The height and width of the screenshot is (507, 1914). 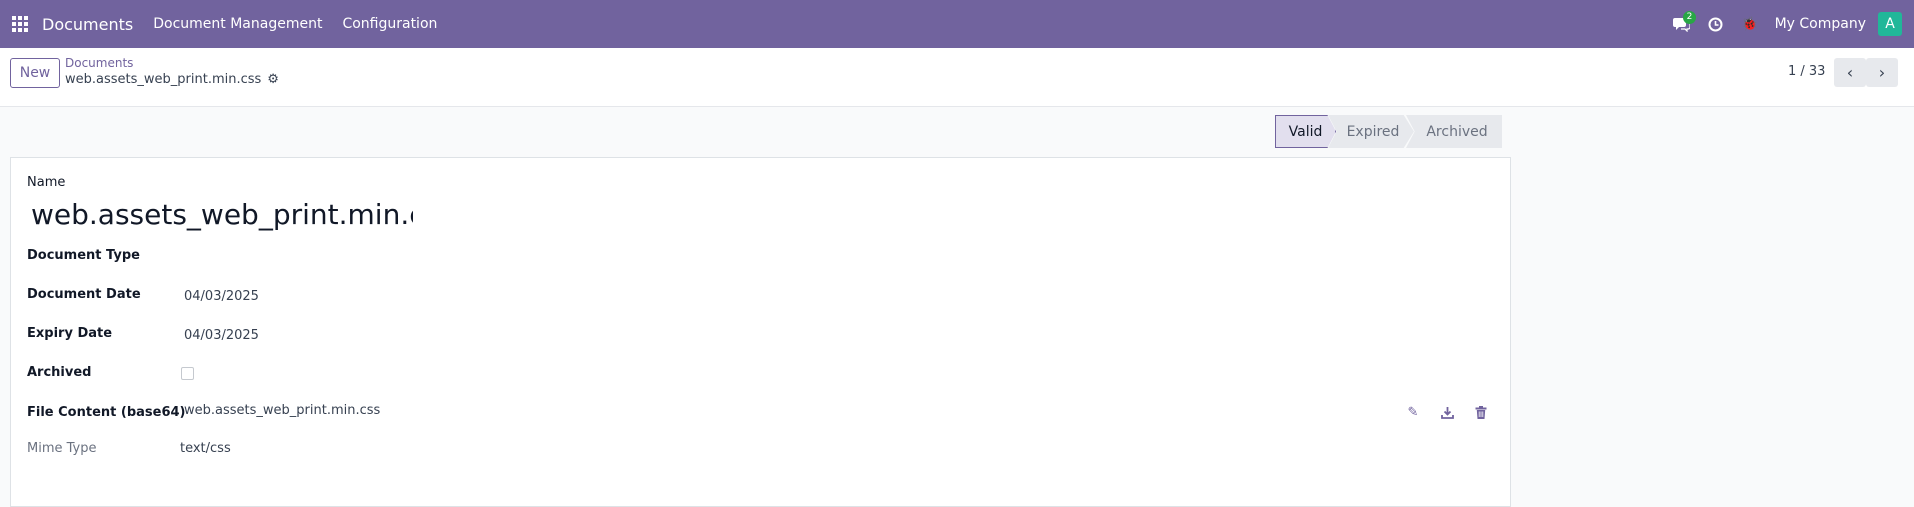 I want to click on clock-icon, so click(x=1715, y=24).